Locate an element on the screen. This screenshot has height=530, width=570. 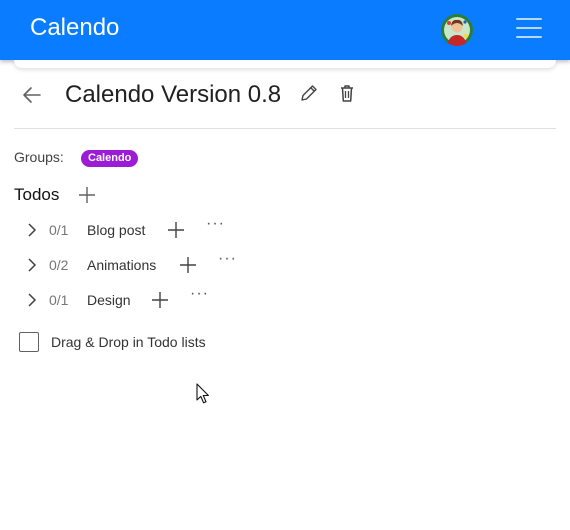
trash-icon is located at coordinates (347, 93).